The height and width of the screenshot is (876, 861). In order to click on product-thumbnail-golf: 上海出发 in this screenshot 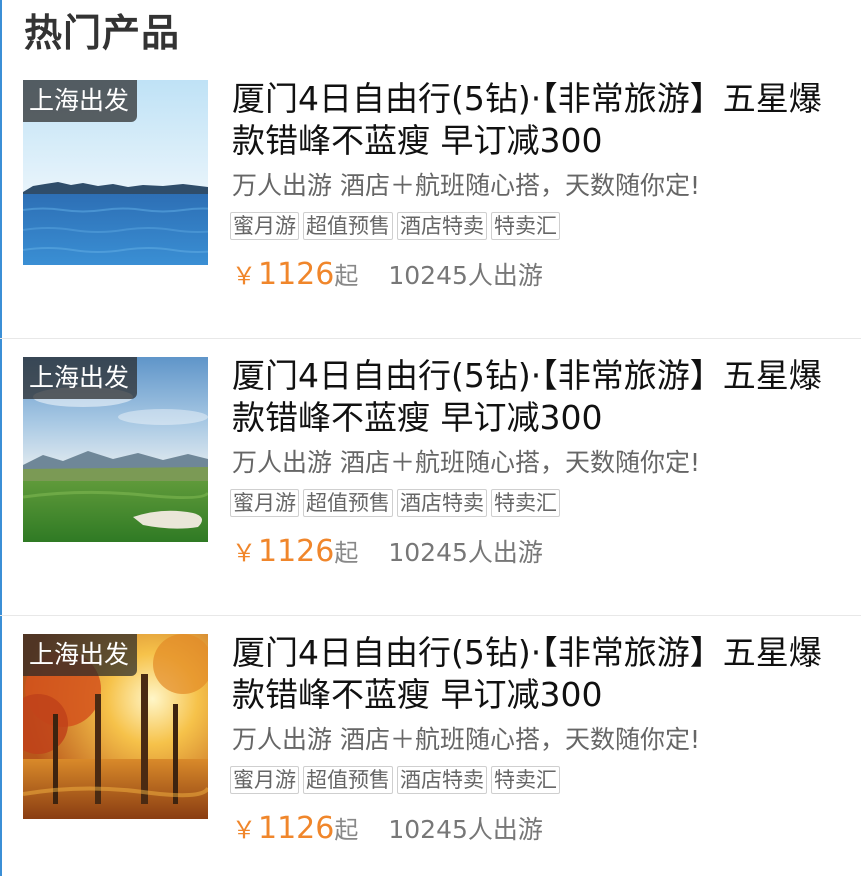, I will do `click(115, 449)`.